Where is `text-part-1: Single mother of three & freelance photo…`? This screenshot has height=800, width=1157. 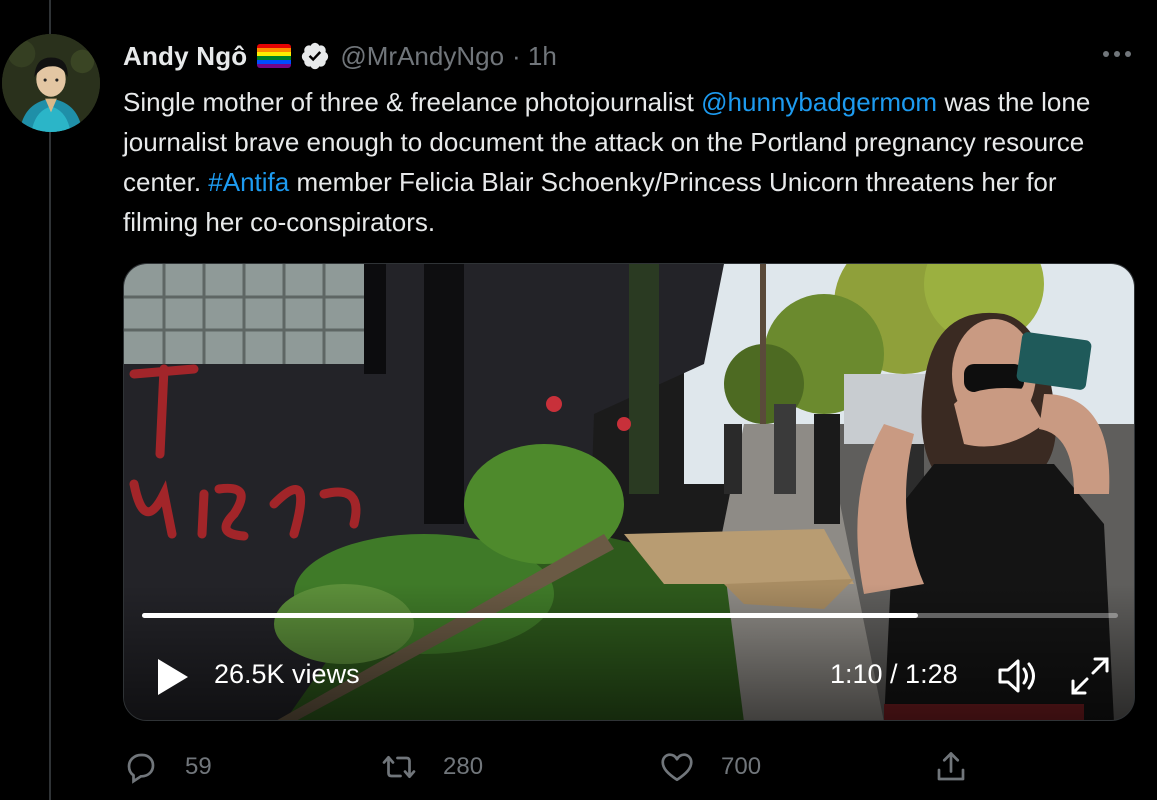 text-part-1: Single mother of three & freelance photo… is located at coordinates (412, 102).